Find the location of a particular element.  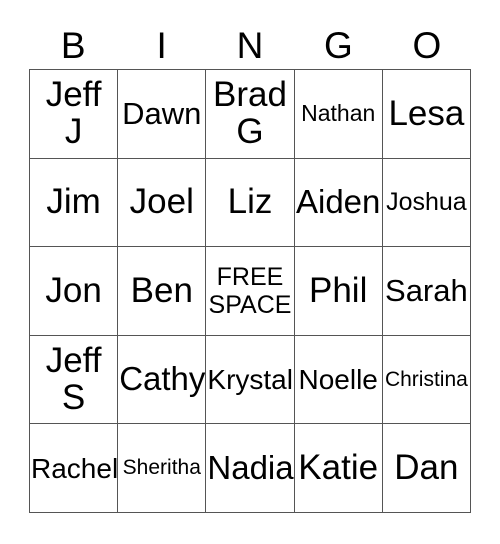

bingo-cell-free-space: FREE SPACE is located at coordinates (250, 291).